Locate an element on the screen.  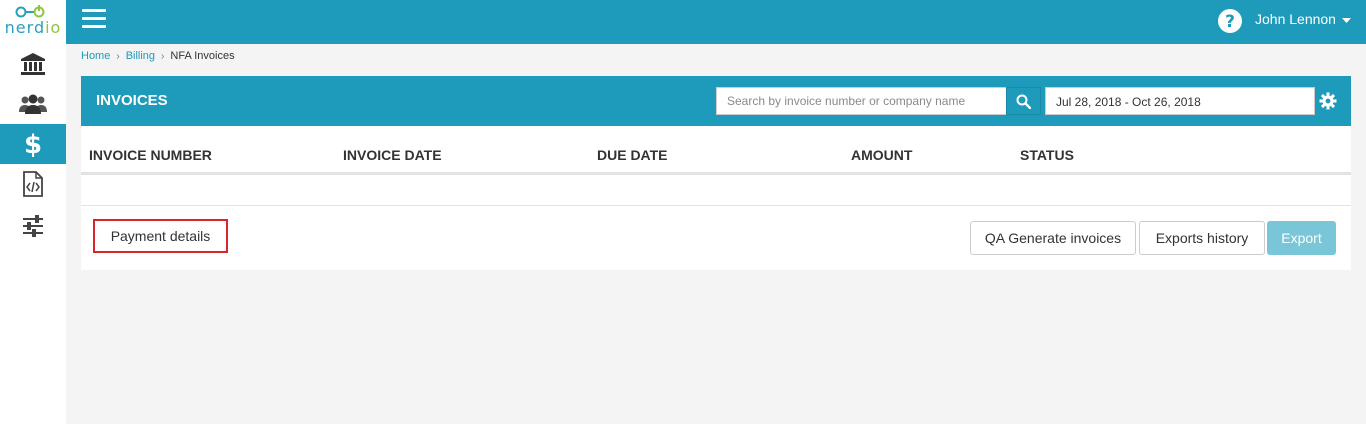
sliders-icon is located at coordinates (33, 226).